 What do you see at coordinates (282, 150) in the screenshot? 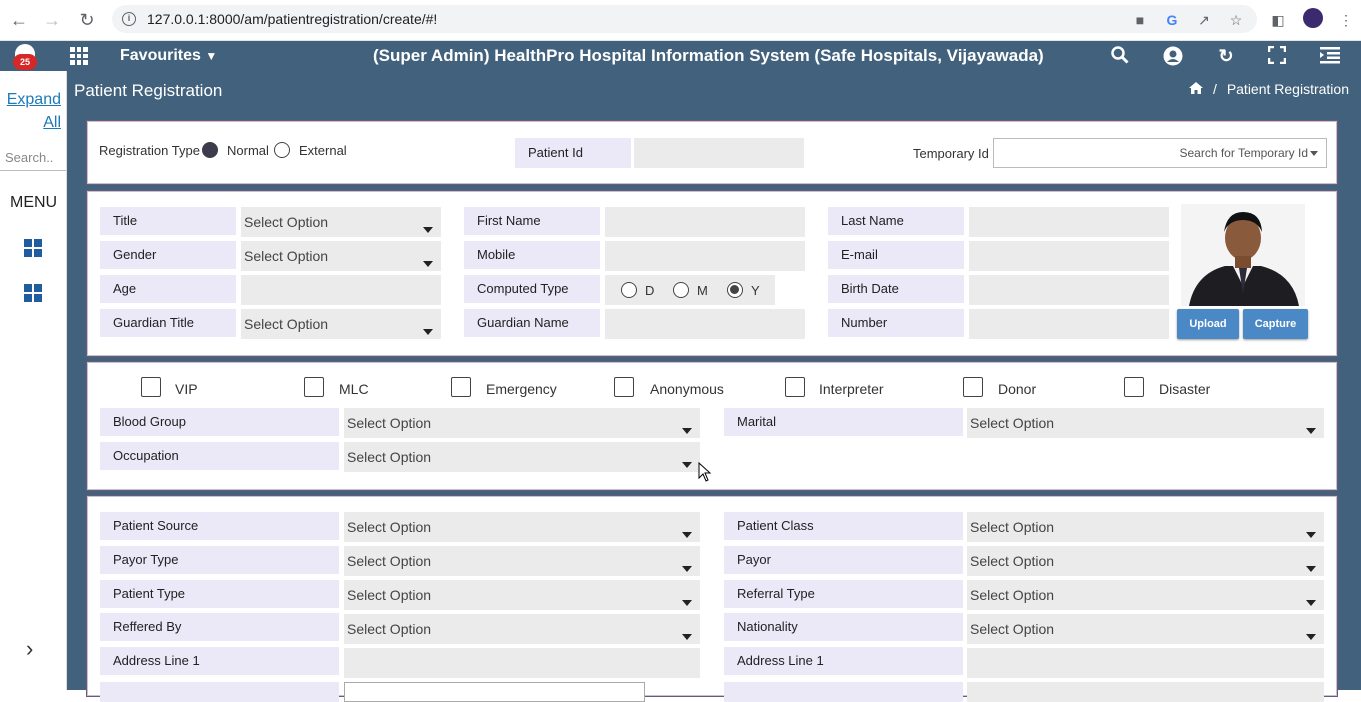
I see `external-radio` at bounding box center [282, 150].